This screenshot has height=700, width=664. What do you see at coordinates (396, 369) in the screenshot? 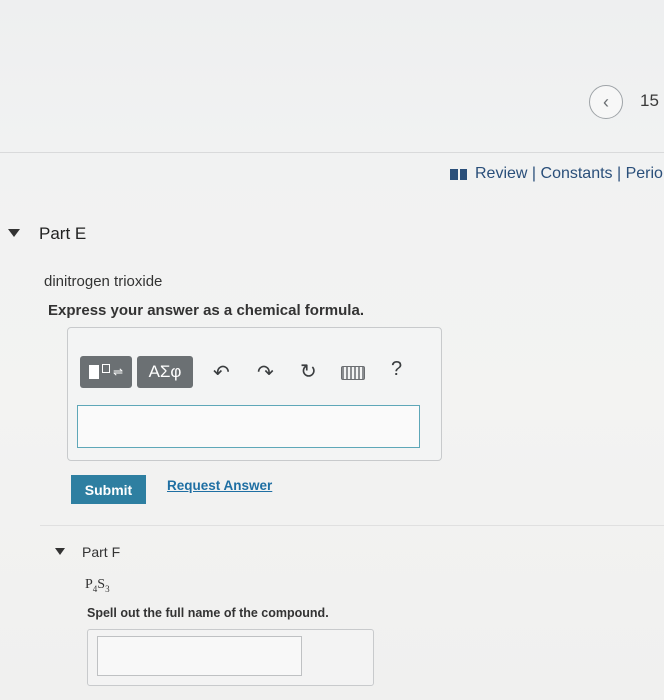
I see `help-button: ?` at bounding box center [396, 369].